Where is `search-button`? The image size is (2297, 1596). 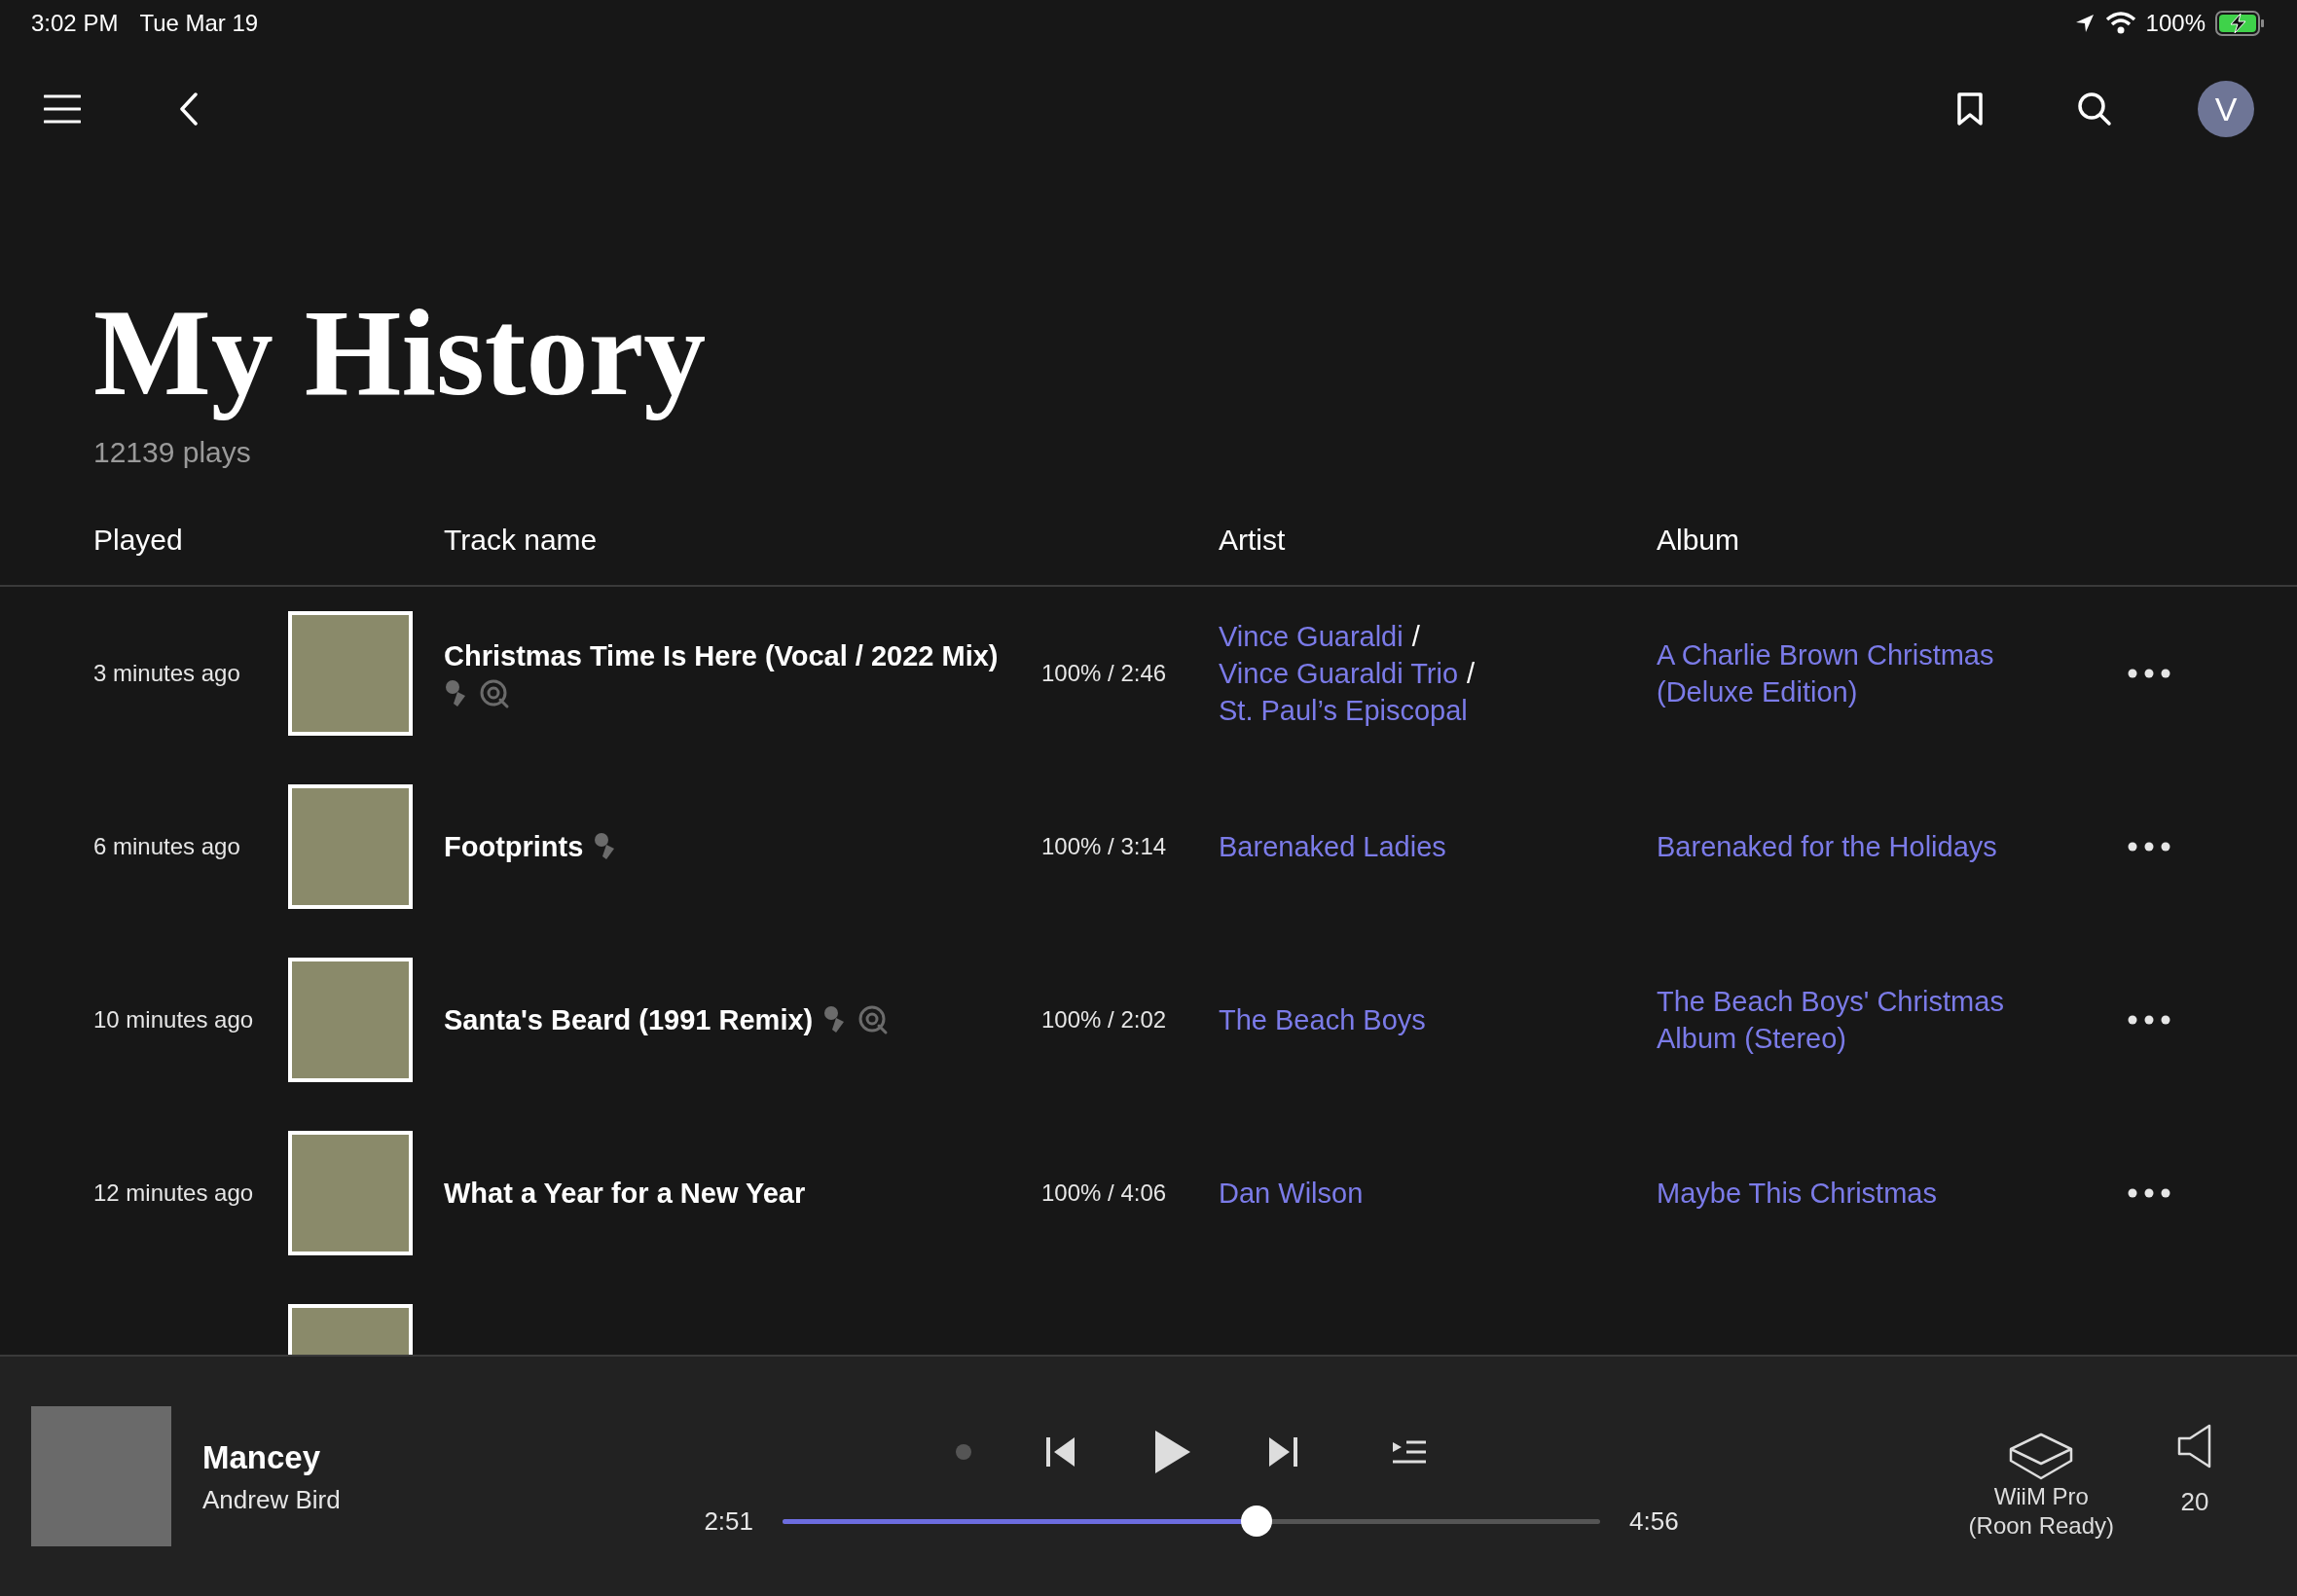
search-button is located at coordinates (2094, 109).